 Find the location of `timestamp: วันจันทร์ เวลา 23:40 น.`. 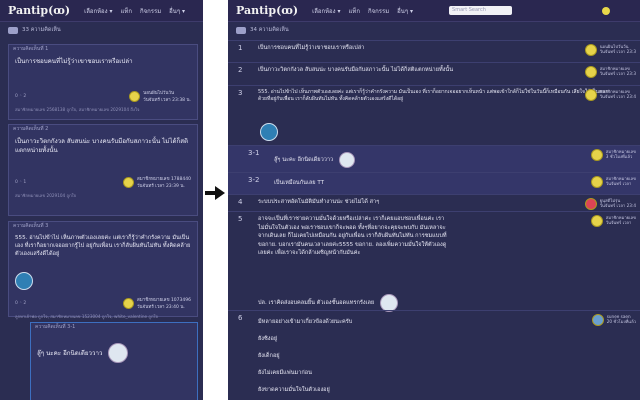

timestamp: วันจันทร์ เวลา 23:40 น. is located at coordinates (161, 307).